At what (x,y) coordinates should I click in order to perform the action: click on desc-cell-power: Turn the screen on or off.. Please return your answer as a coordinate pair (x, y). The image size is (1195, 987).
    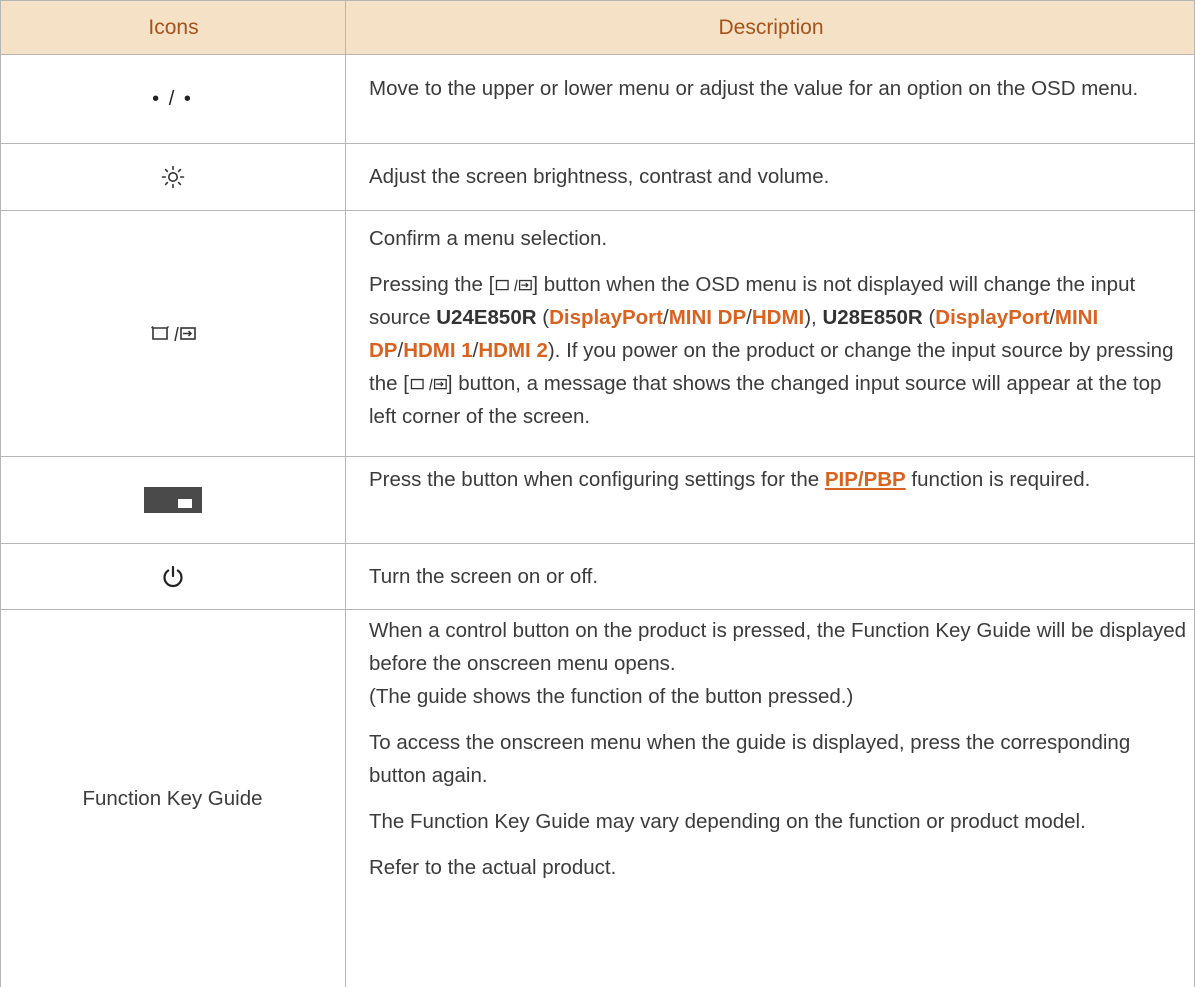
    Looking at the image, I should click on (779, 576).